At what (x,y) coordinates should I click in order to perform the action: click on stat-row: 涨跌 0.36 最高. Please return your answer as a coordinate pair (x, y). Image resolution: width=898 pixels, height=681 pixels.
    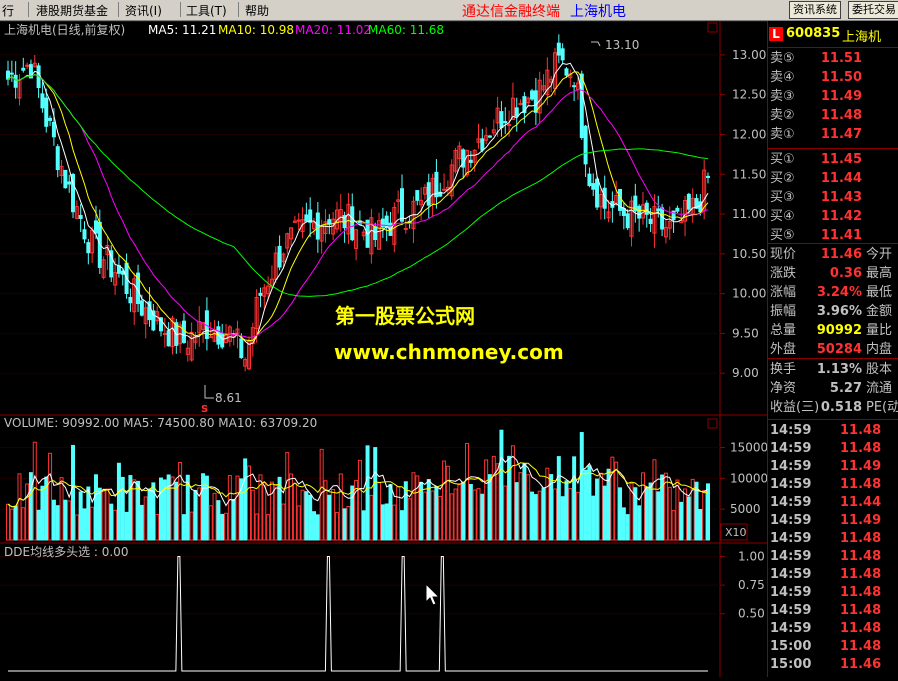
    Looking at the image, I should click on (833, 273).